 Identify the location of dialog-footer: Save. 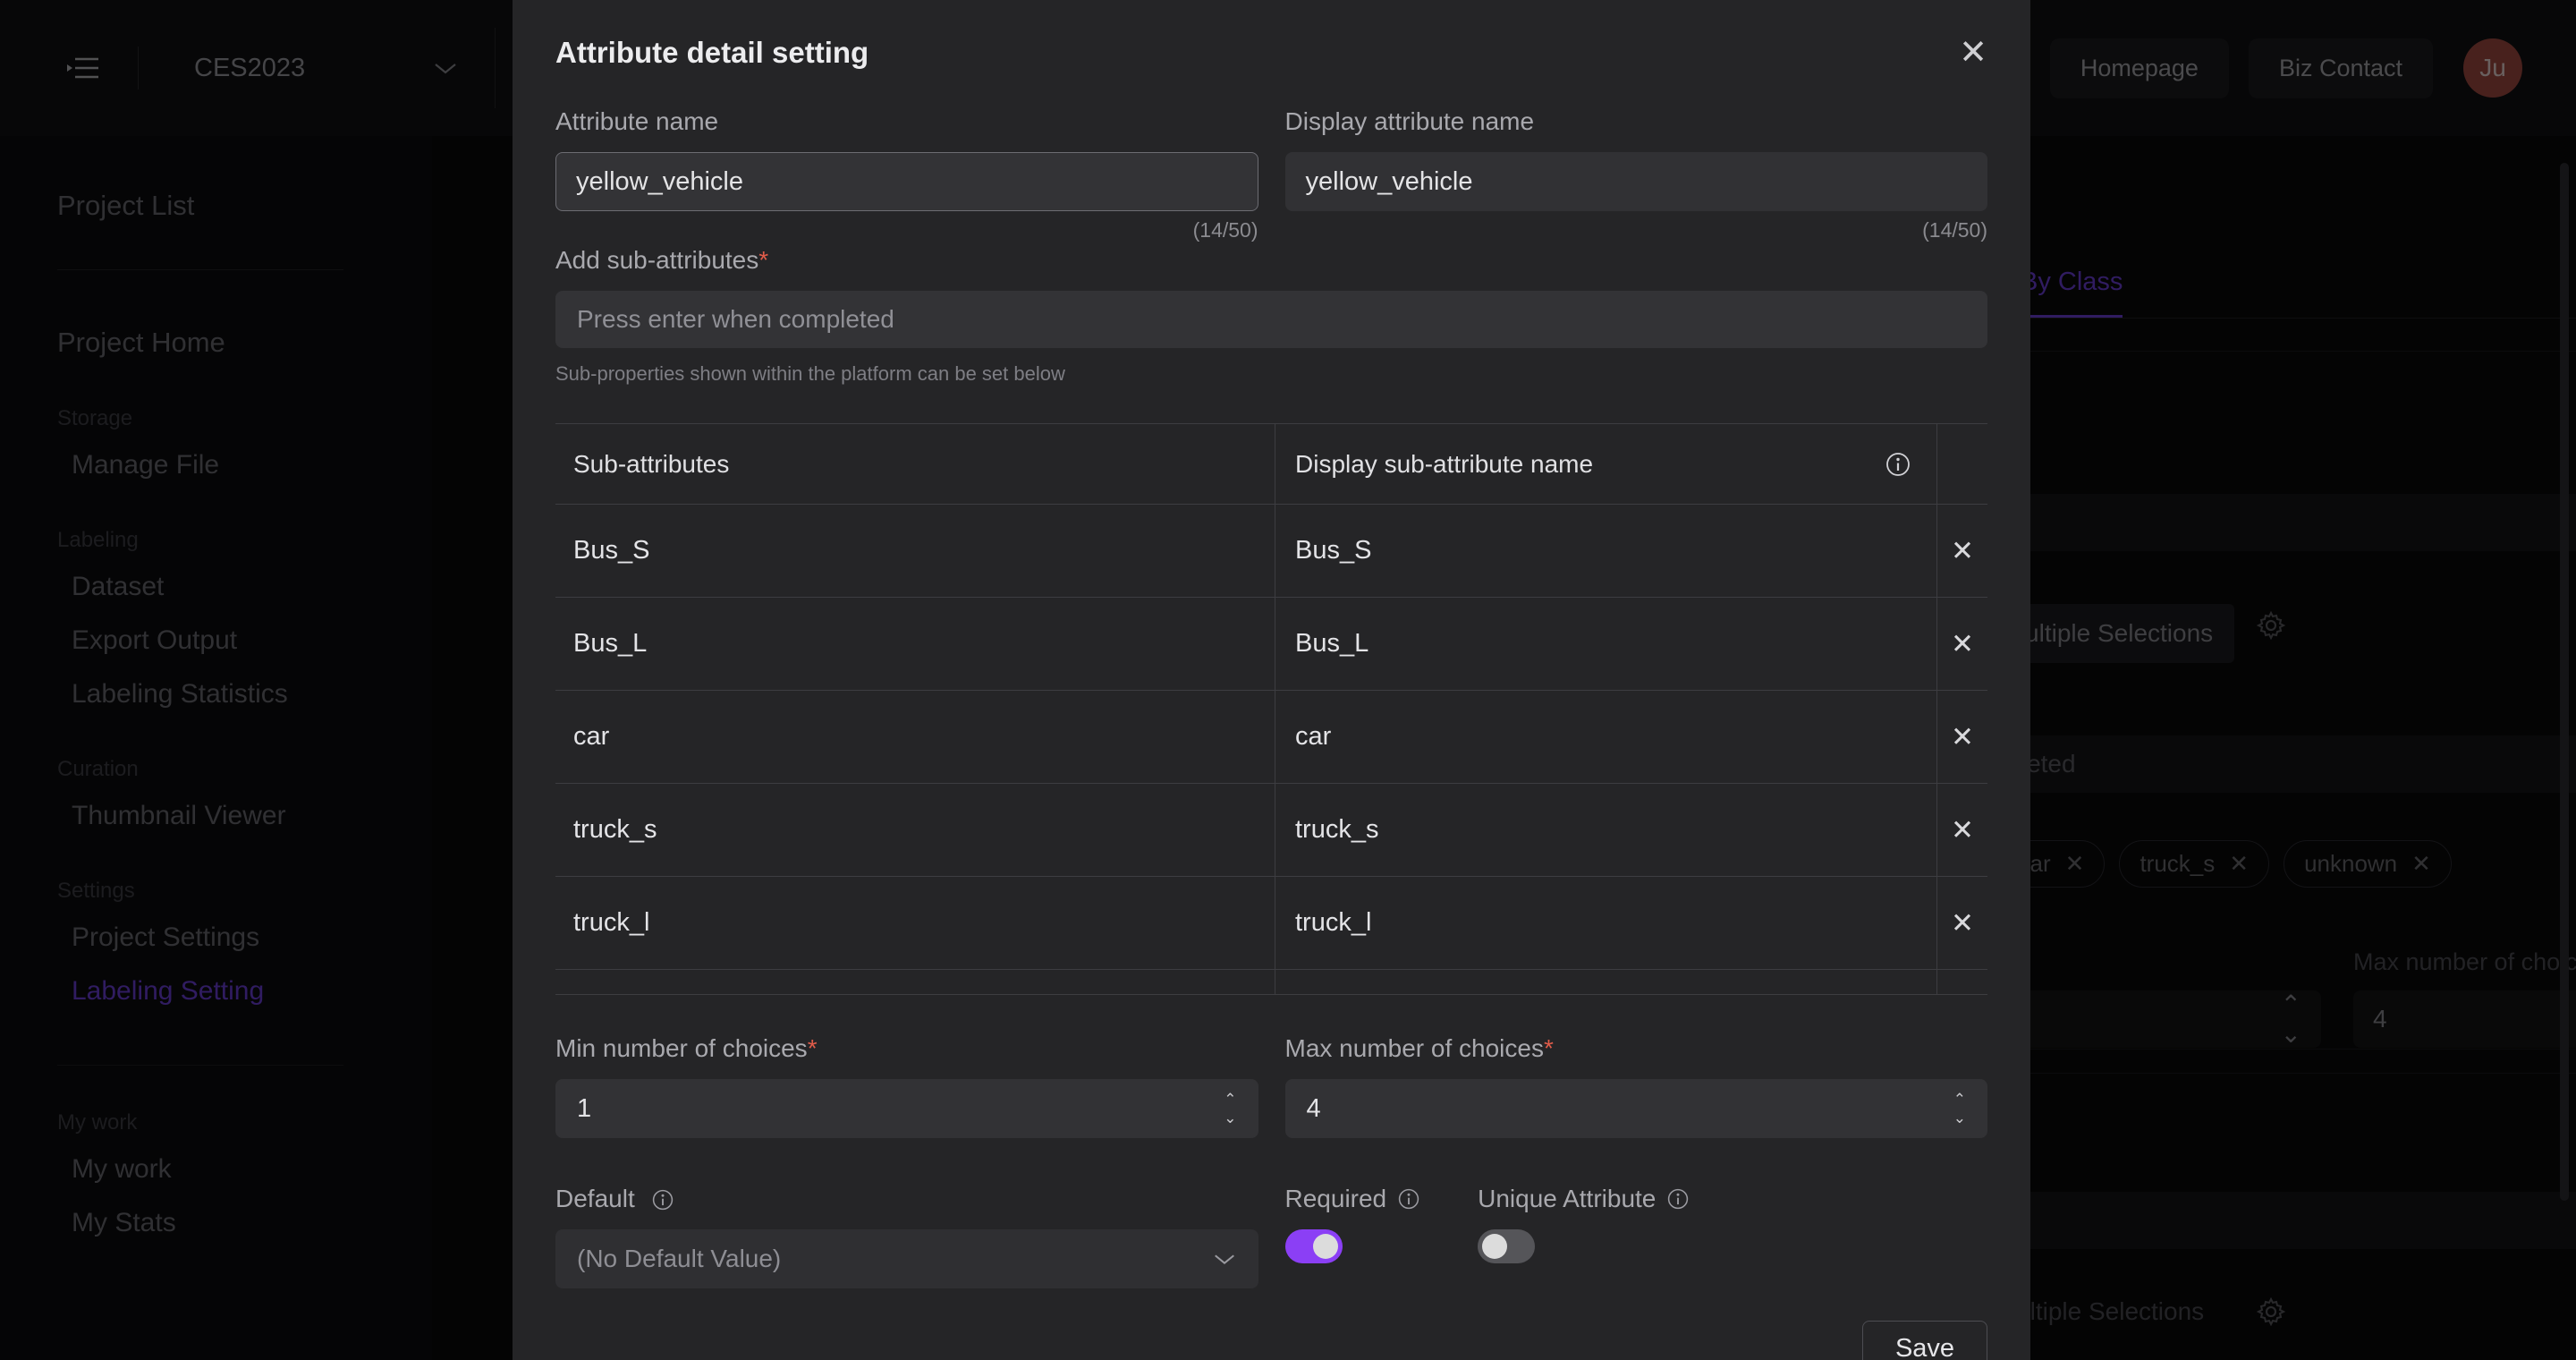
(1271, 1324).